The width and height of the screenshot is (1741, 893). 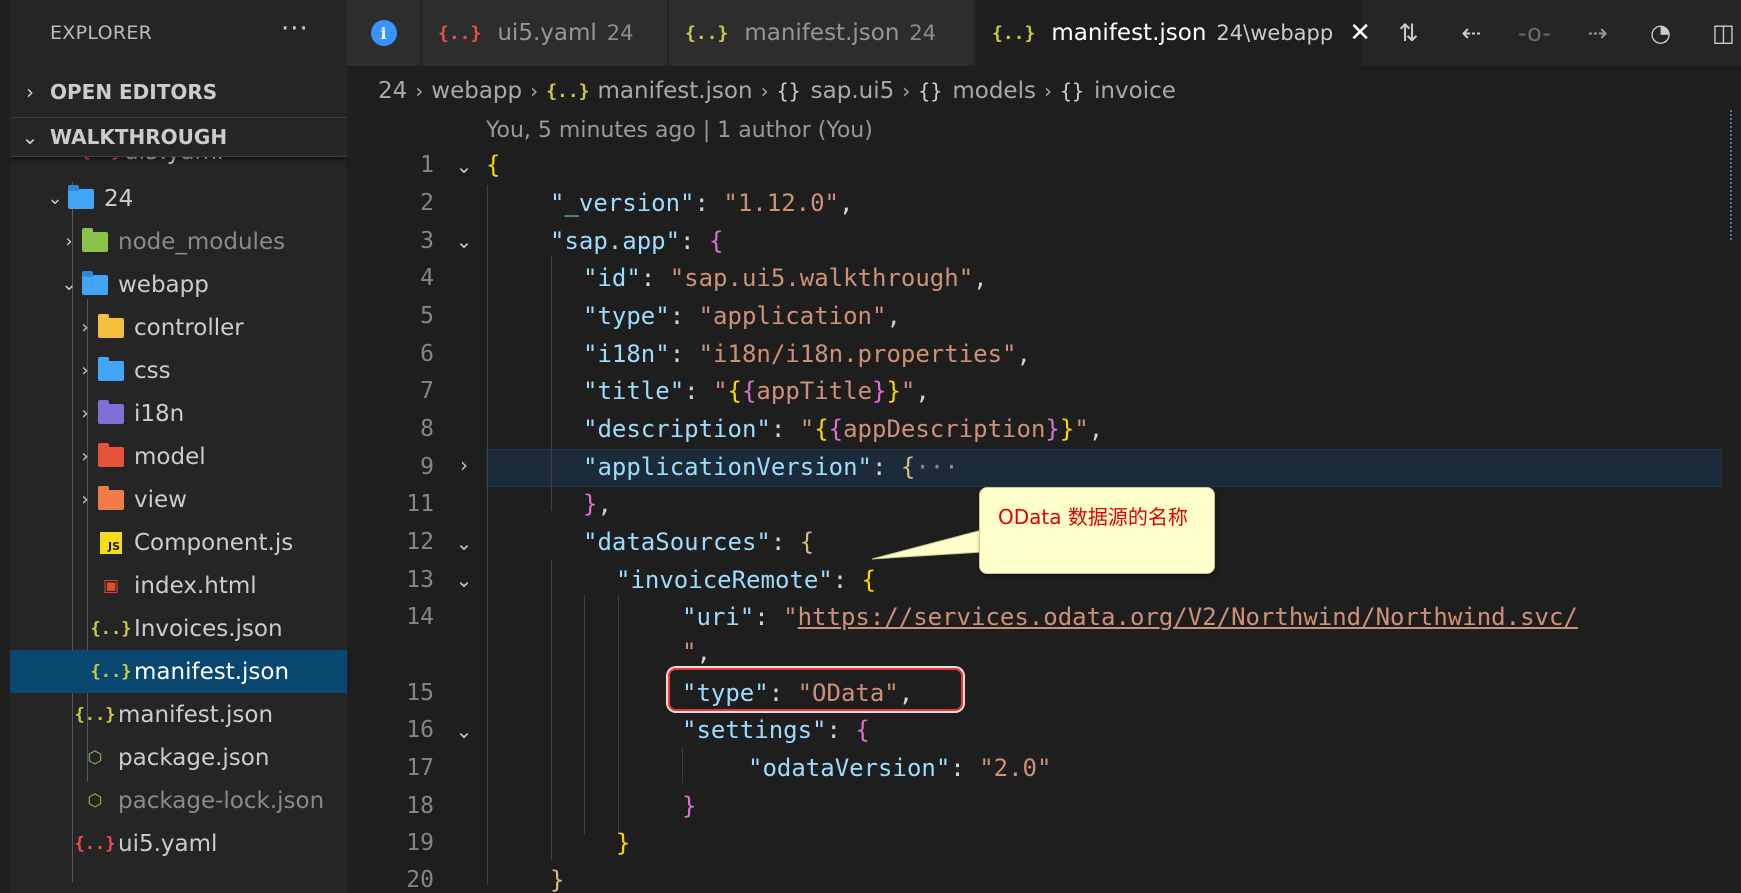 What do you see at coordinates (178, 92) in the screenshot?
I see `section-open-editors: › OPEN EDITORS` at bounding box center [178, 92].